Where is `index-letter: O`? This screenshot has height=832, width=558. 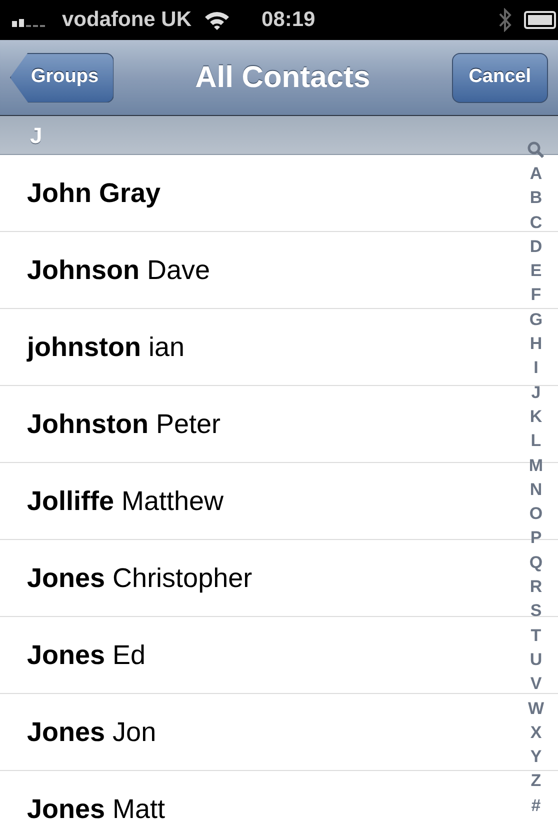
index-letter: O is located at coordinates (536, 514).